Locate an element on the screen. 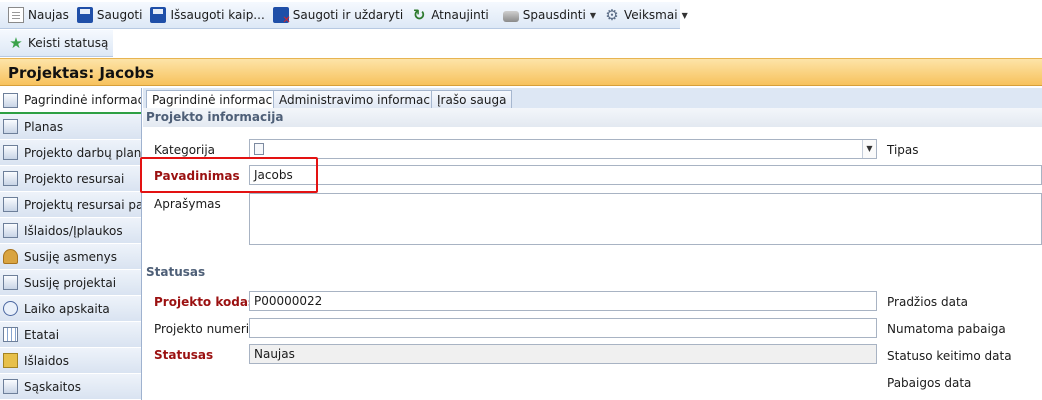 This screenshot has width=1042, height=400. project-code-input: P00000022 is located at coordinates (563, 301).